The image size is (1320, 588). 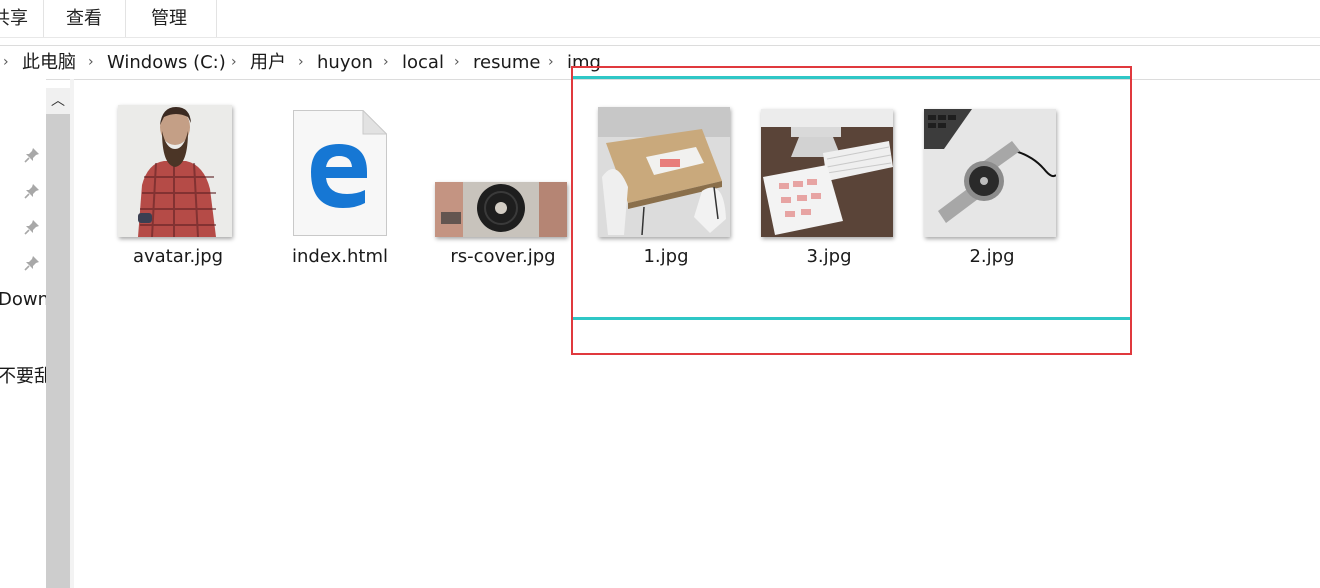 What do you see at coordinates (169, 18) in the screenshot?
I see `tab-manage: 管理` at bounding box center [169, 18].